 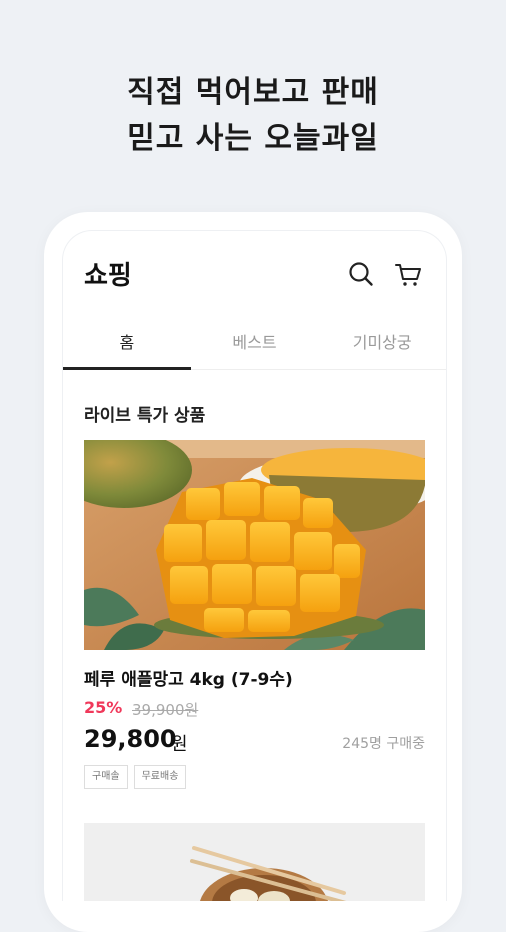 I want to click on section-title: 라이브 특가 상품, so click(x=145, y=416).